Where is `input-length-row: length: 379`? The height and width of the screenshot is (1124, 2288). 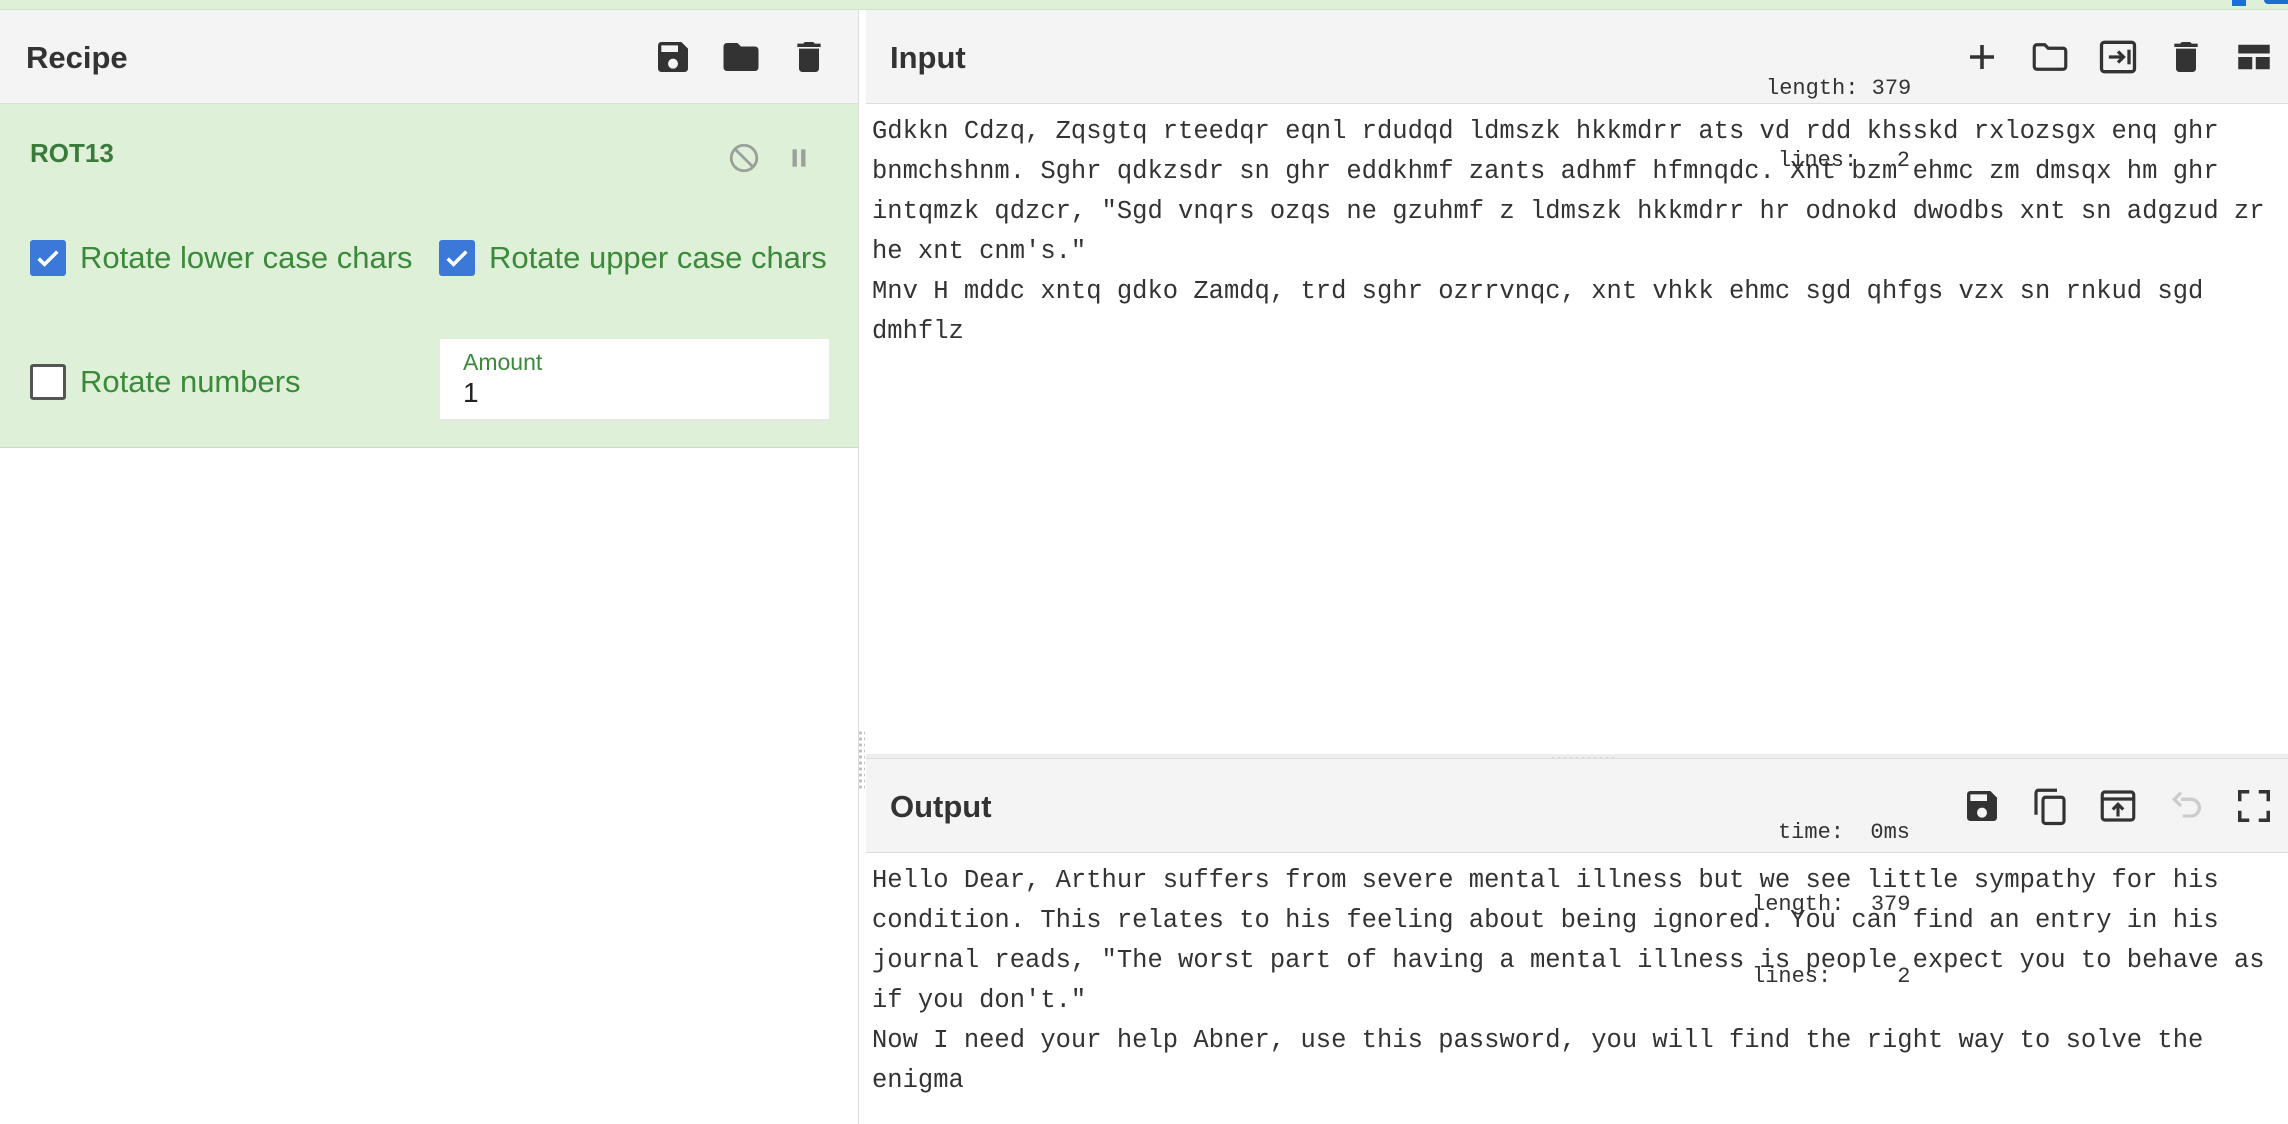
input-length-row: length: 379 is located at coordinates (1839, 88).